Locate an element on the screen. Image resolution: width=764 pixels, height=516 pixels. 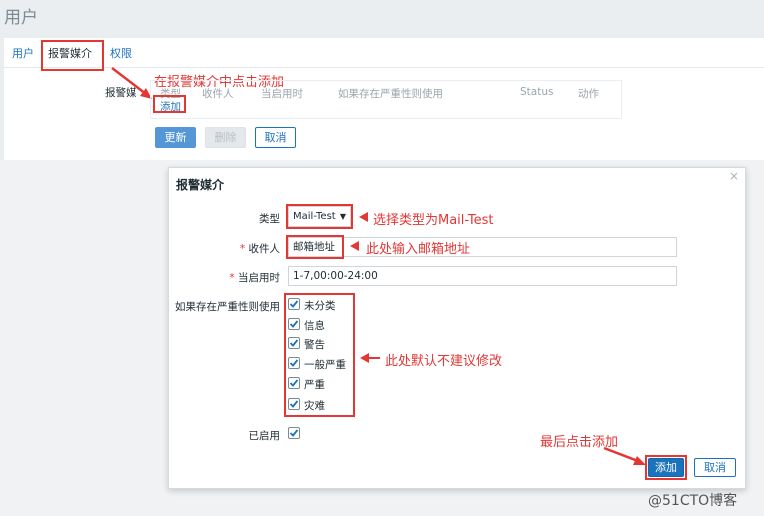
page-title: 用户 is located at coordinates (21, 18).